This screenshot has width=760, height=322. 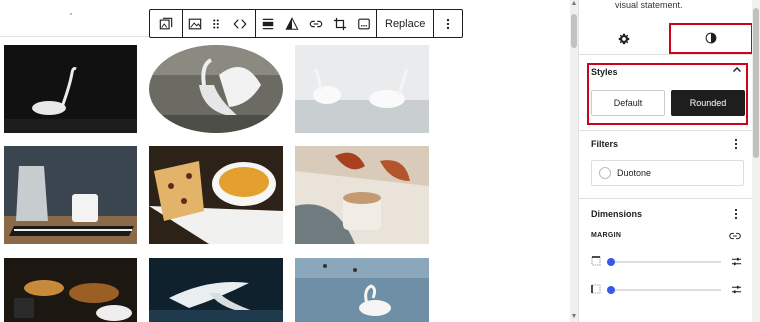 I want to click on margin-bottom-side-icon, so click(x=596, y=289).